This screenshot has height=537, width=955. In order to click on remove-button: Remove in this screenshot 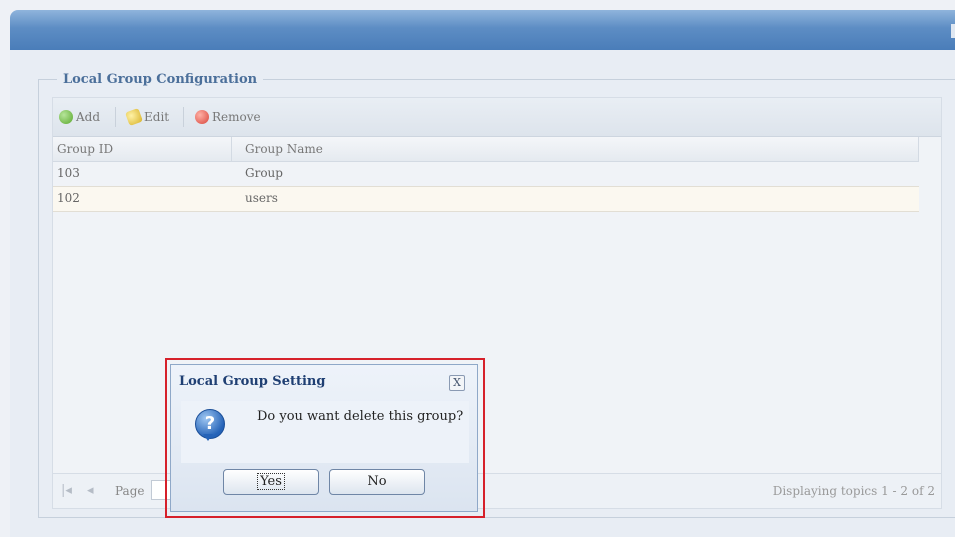, I will do `click(228, 117)`.